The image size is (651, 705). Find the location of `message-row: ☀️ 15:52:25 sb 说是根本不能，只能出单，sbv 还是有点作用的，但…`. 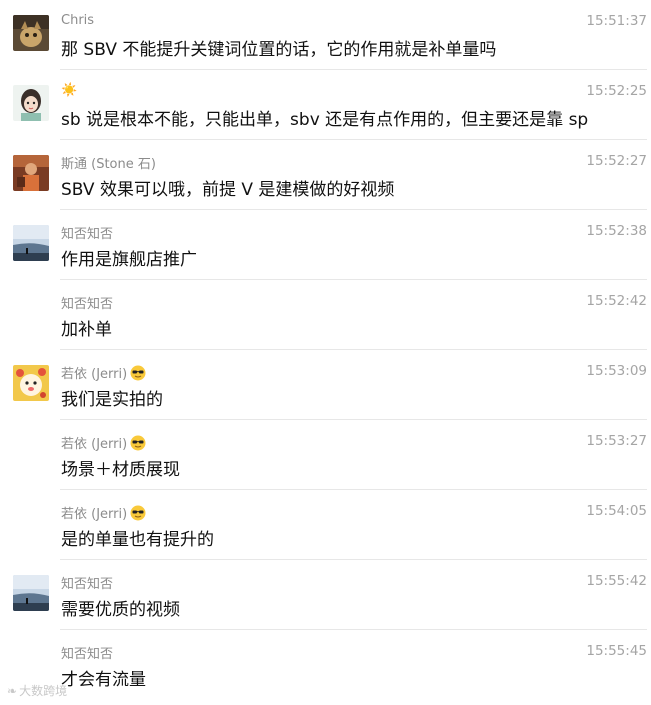

message-row: ☀️ 15:52:25 sb 说是根本不能，只能出单，sbv 还是有点作用的，但… is located at coordinates (325, 105).